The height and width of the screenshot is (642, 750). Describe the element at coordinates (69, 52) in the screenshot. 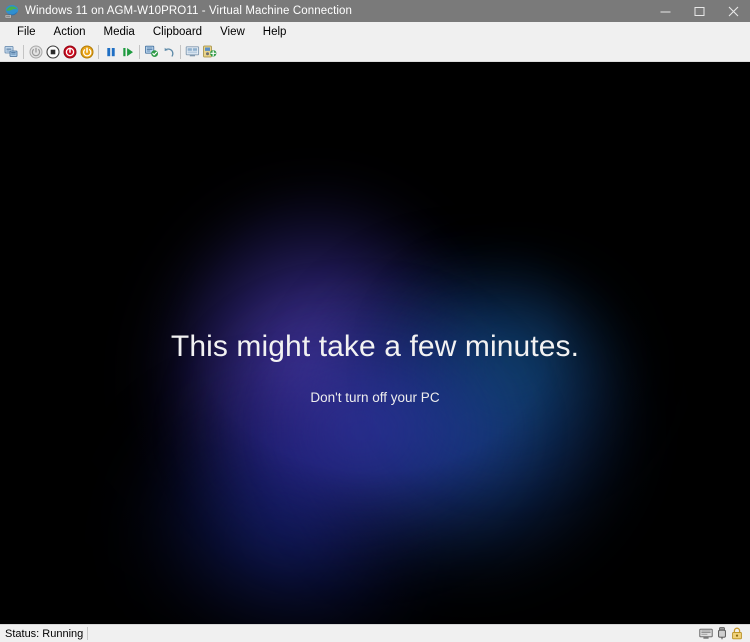

I see `shut-down-icon` at that location.